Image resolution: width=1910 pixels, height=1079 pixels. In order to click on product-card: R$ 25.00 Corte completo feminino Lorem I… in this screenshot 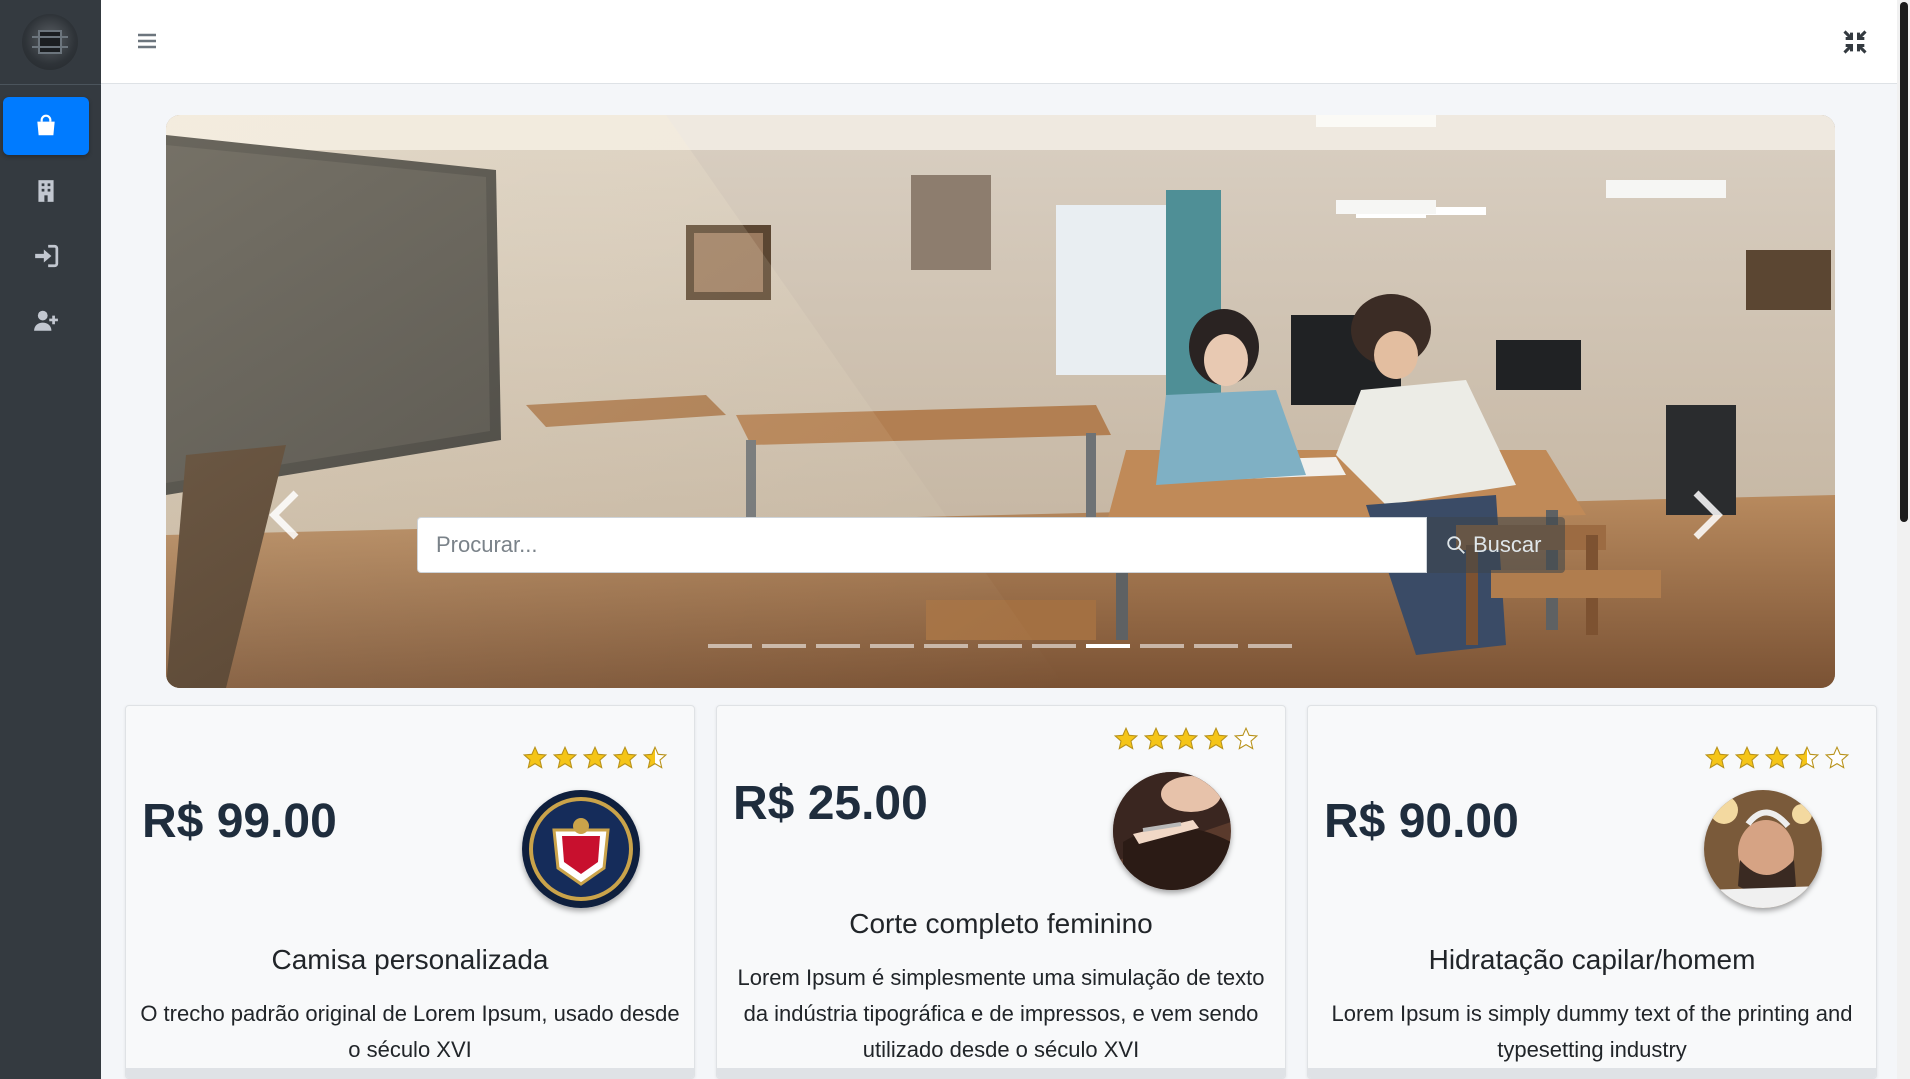, I will do `click(1001, 892)`.